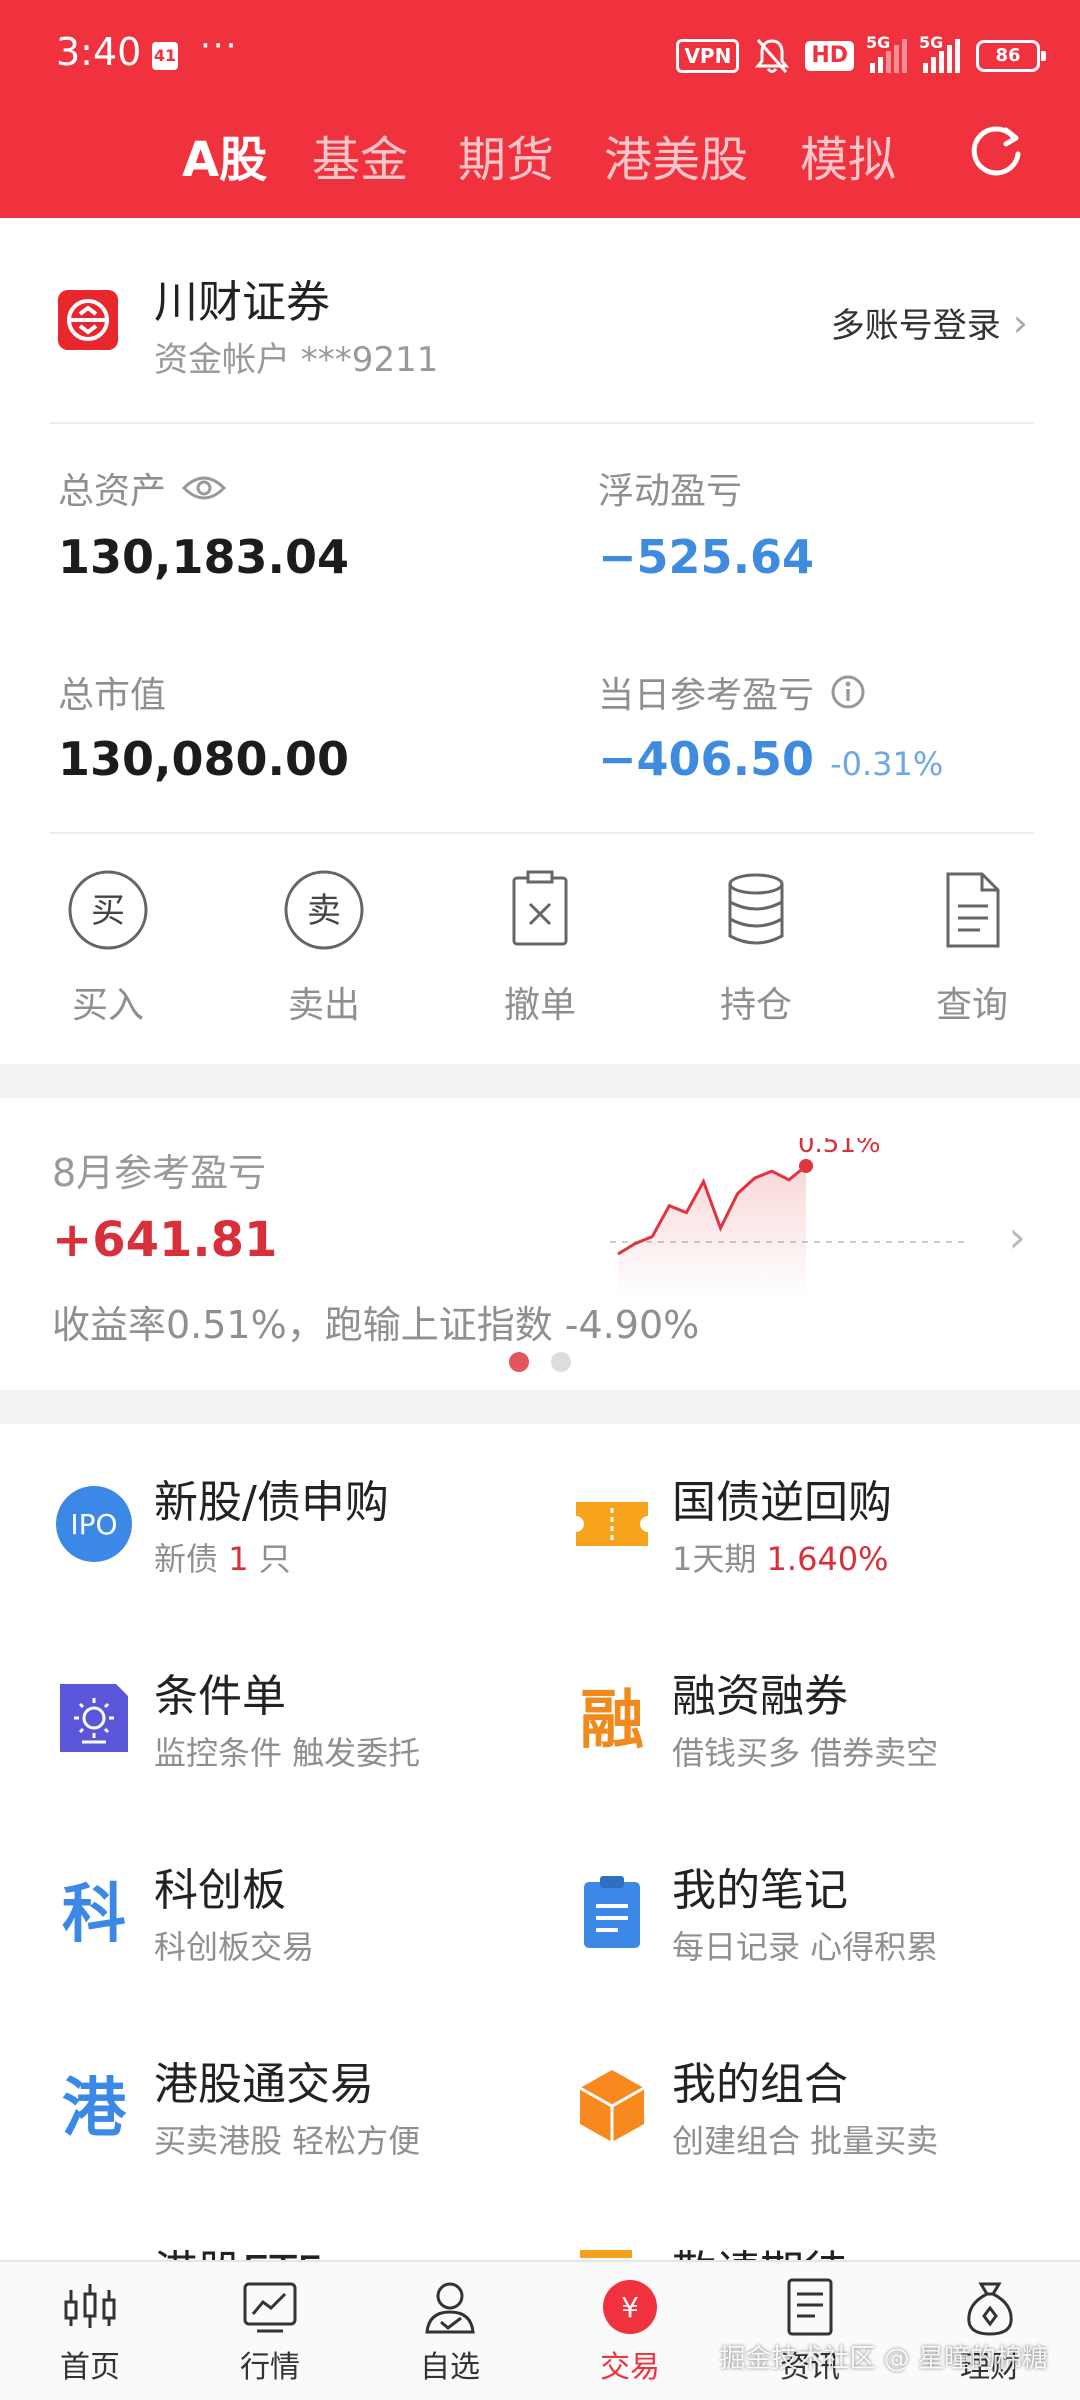 The height and width of the screenshot is (2400, 1080). I want to click on daily-pl-value: −406.50, so click(706, 759).